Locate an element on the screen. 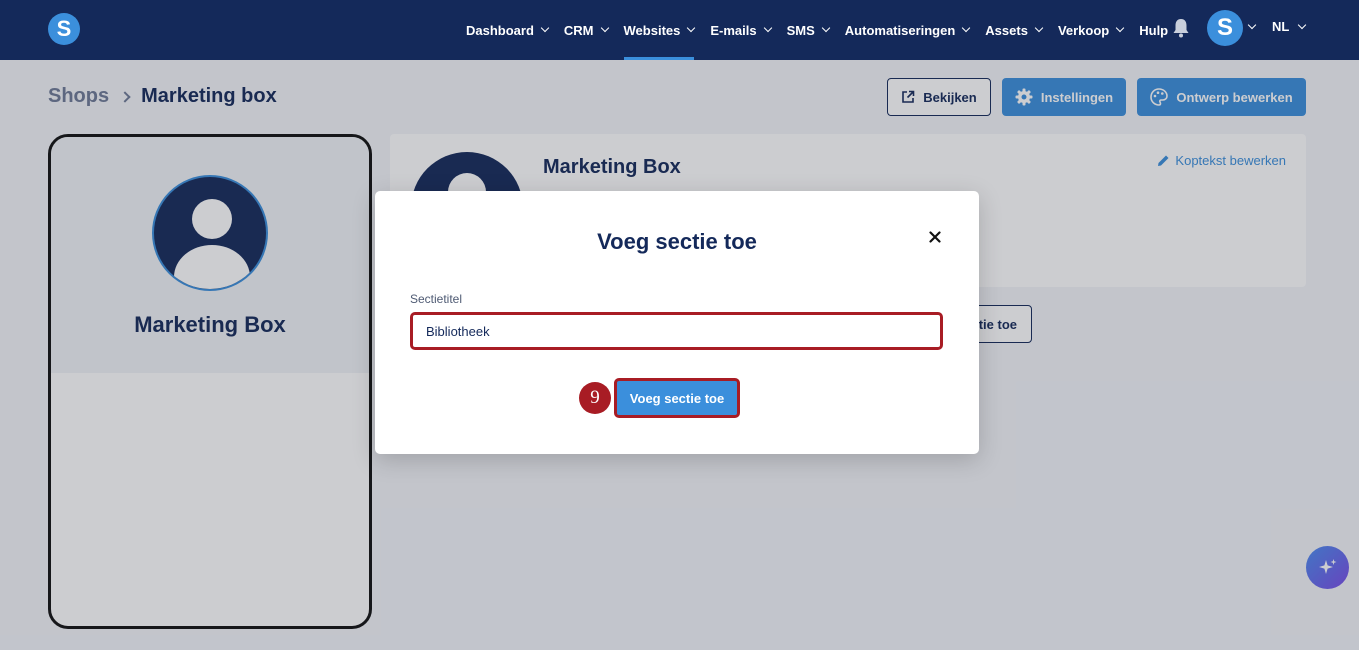  close-button is located at coordinates (935, 237).